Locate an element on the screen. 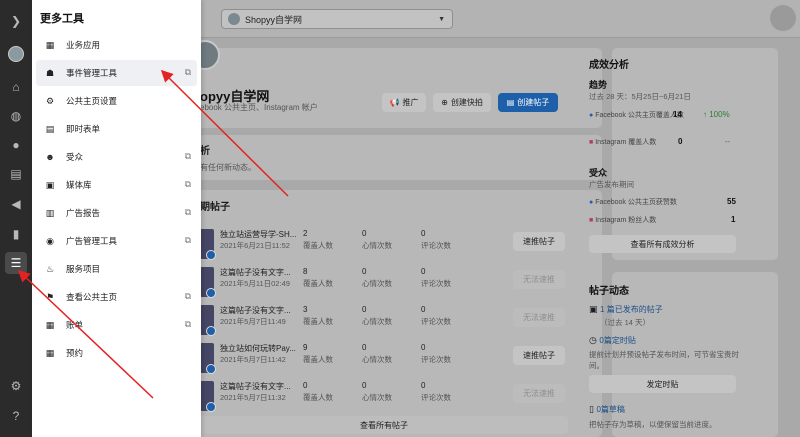 The image size is (800, 437). published-posts: ▣ 1 篇已发布的帖子 is located at coordinates (626, 309).